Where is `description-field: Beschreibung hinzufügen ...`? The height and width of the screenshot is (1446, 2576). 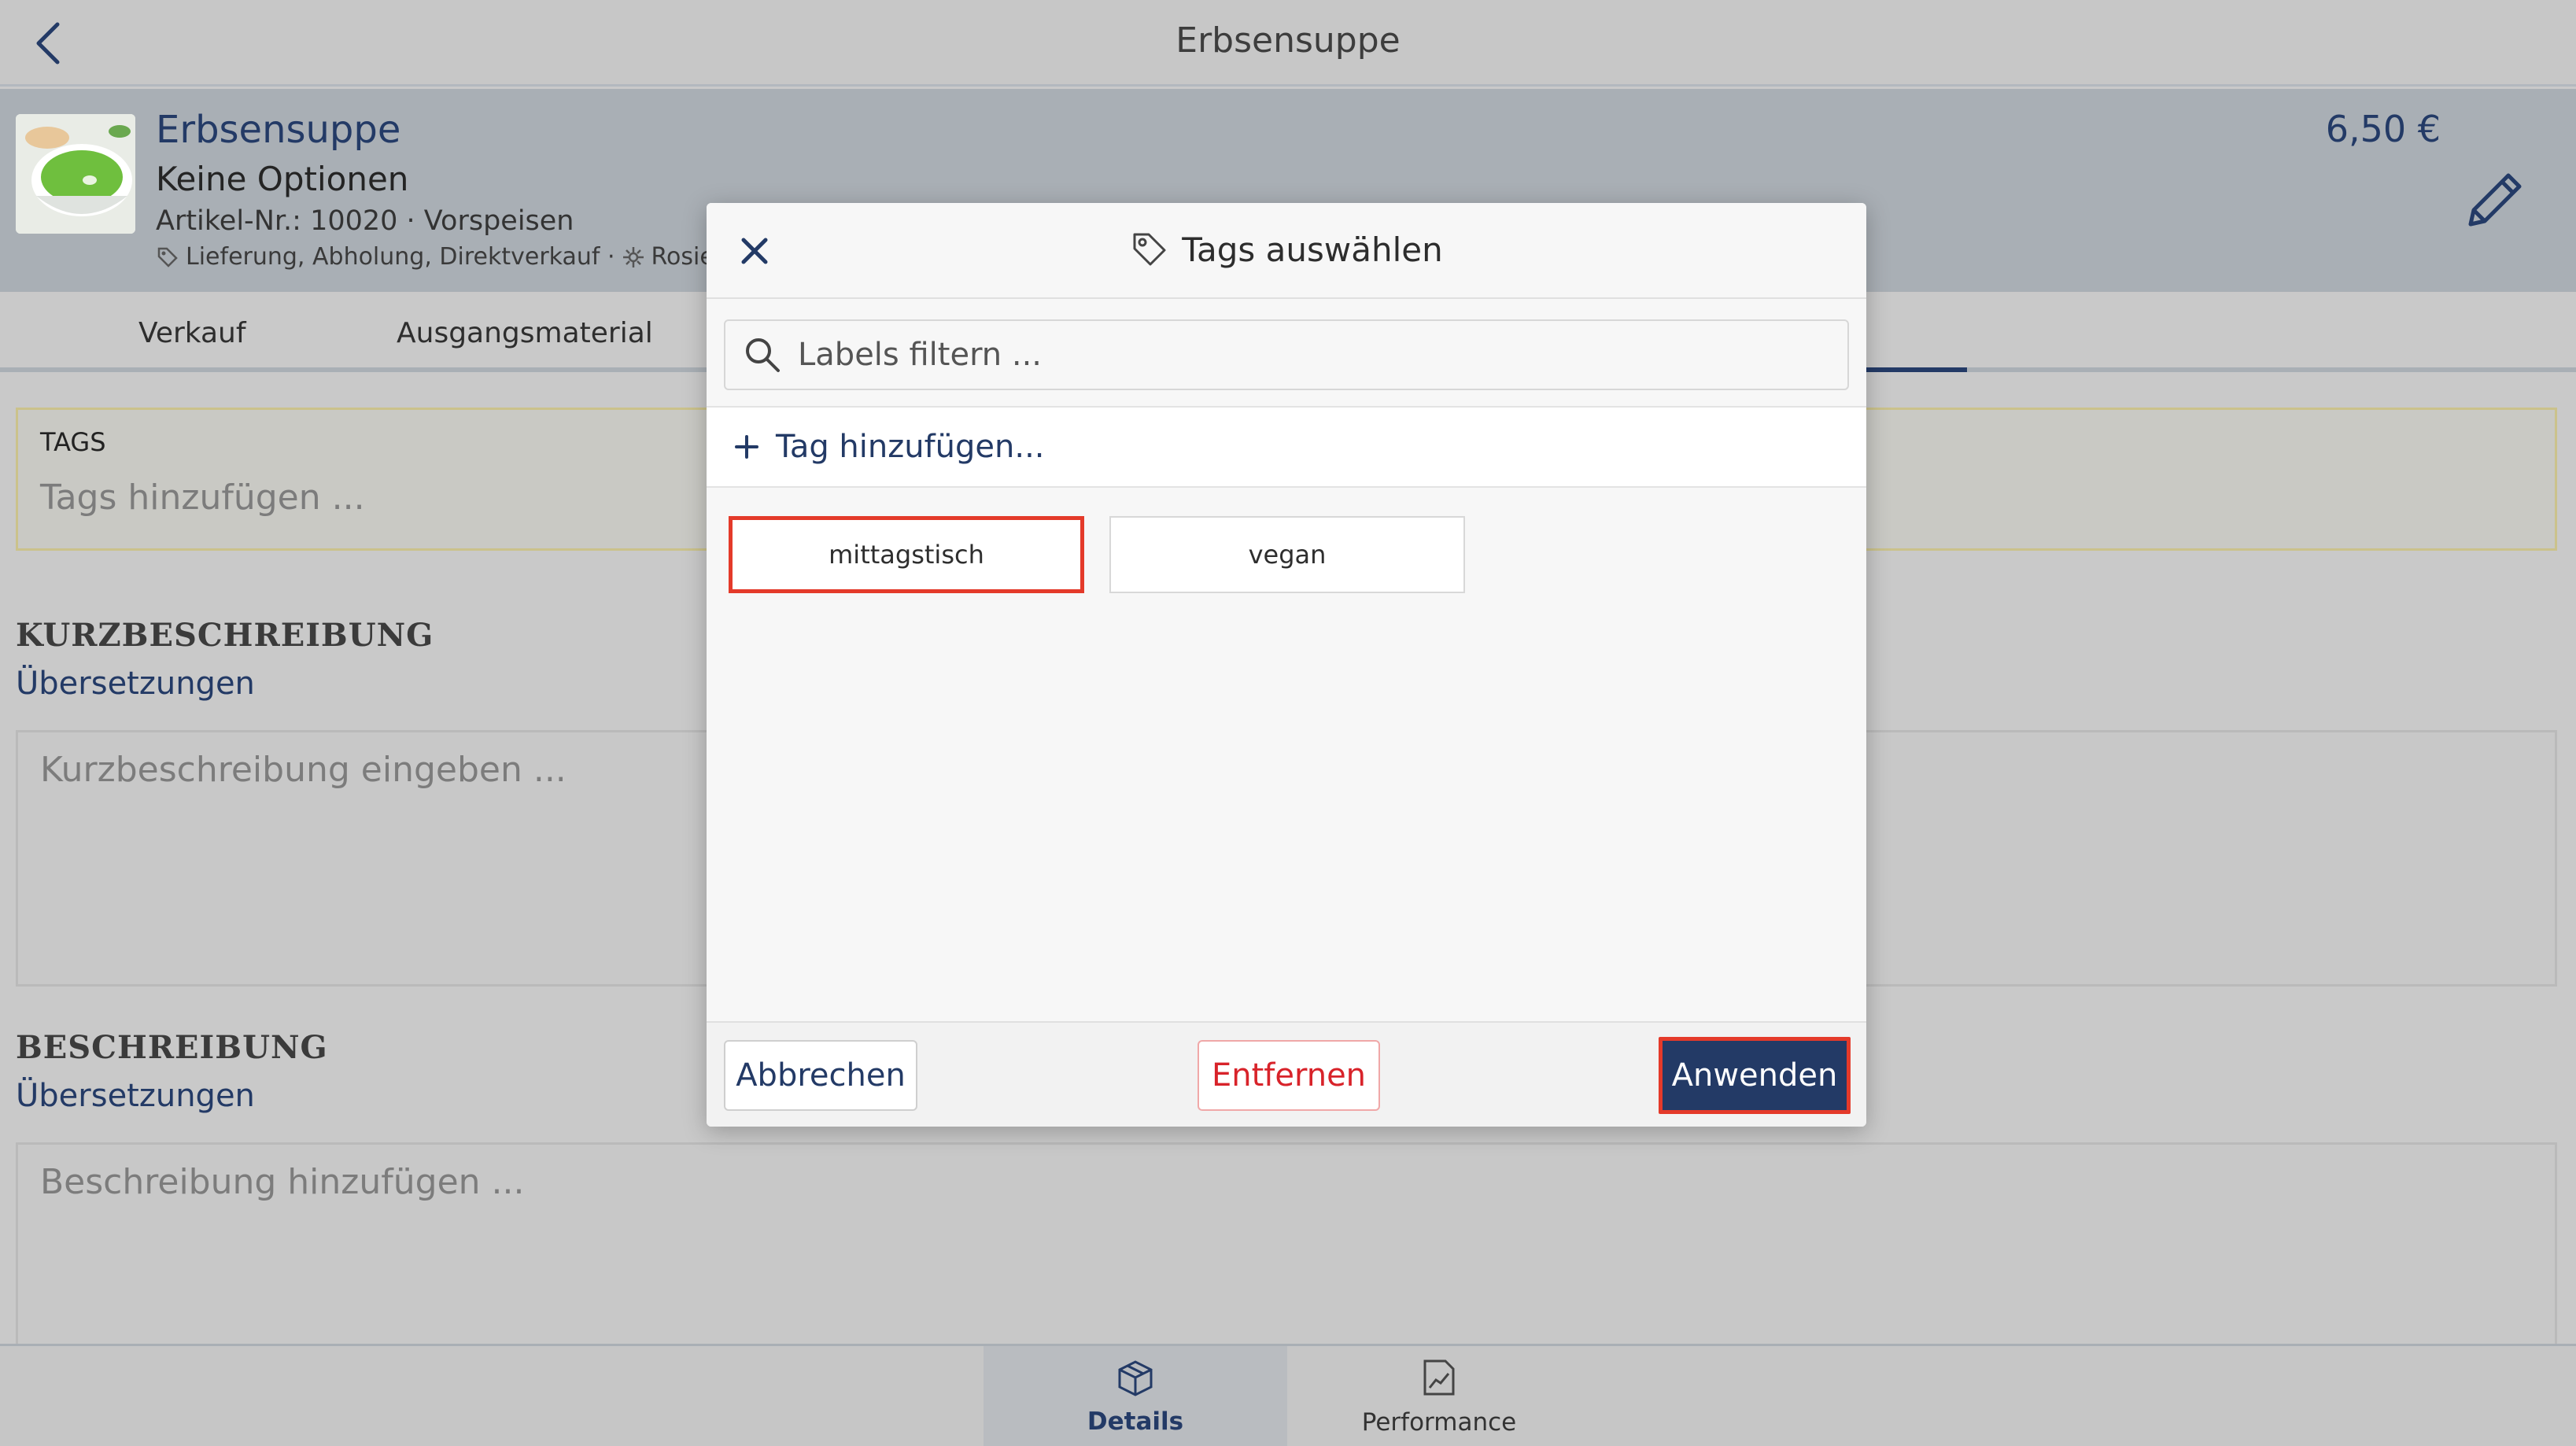 description-field: Beschreibung hinzufügen ... is located at coordinates (1287, 1243).